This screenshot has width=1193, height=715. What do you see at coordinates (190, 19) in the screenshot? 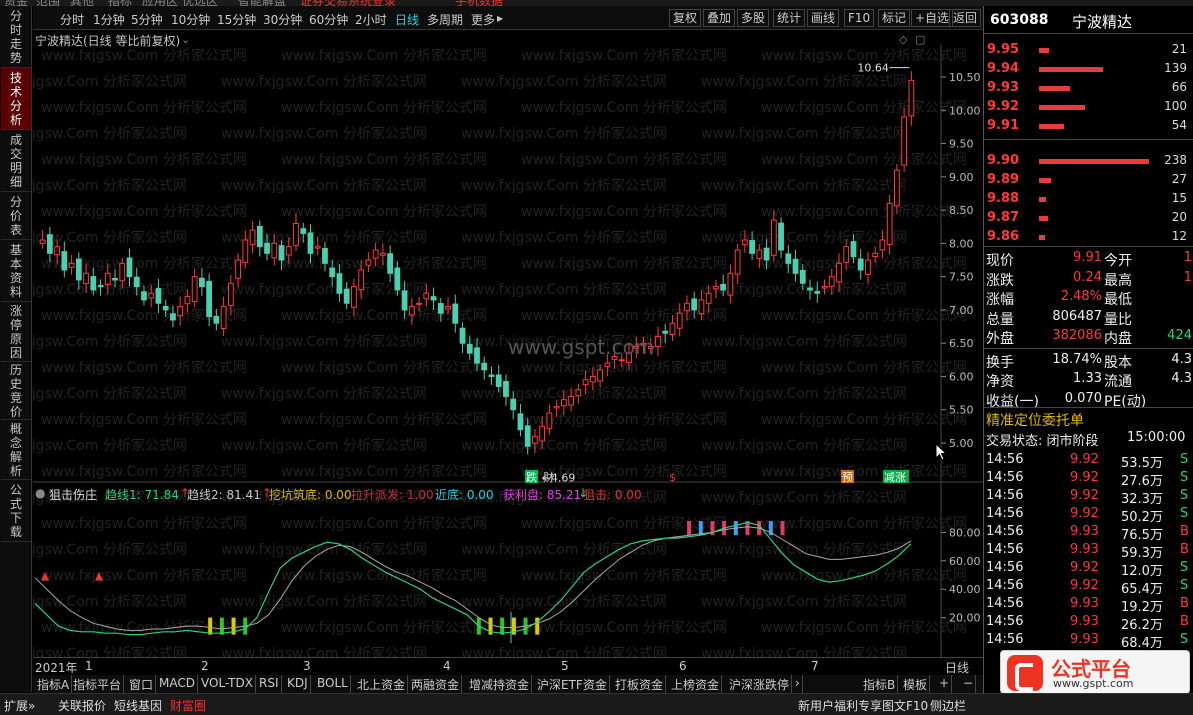
I see `period-button: 10分钟` at bounding box center [190, 19].